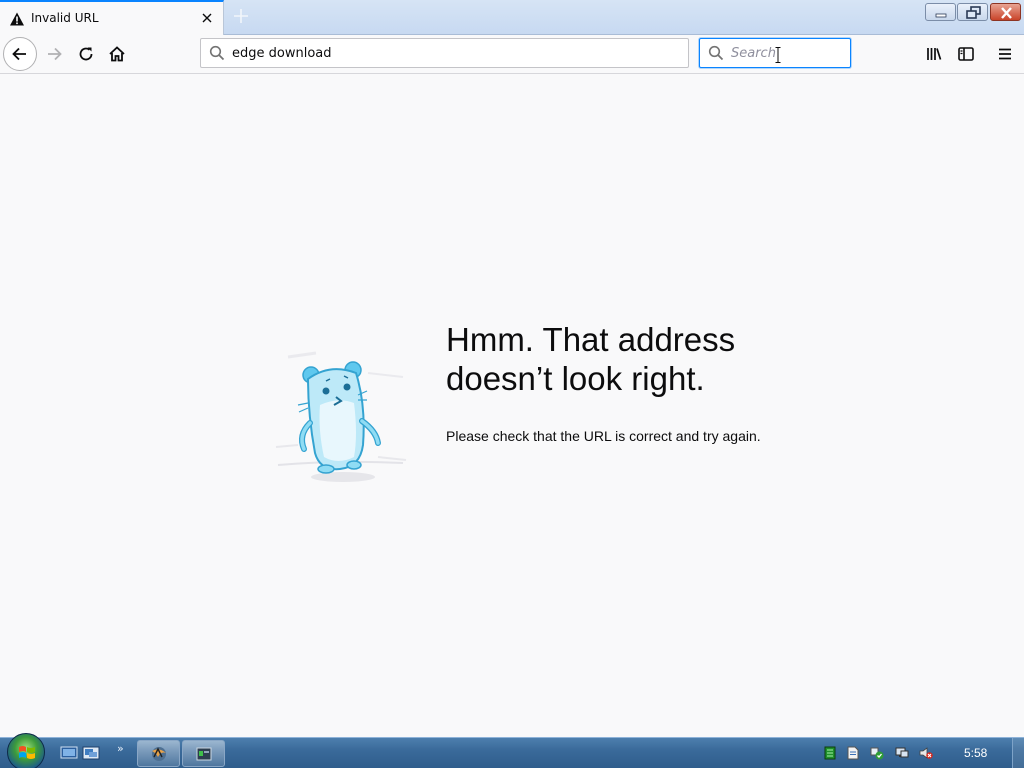 This screenshot has height=768, width=1024. What do you see at coordinates (282, 53) in the screenshot?
I see `address-bar-text: edge download` at bounding box center [282, 53].